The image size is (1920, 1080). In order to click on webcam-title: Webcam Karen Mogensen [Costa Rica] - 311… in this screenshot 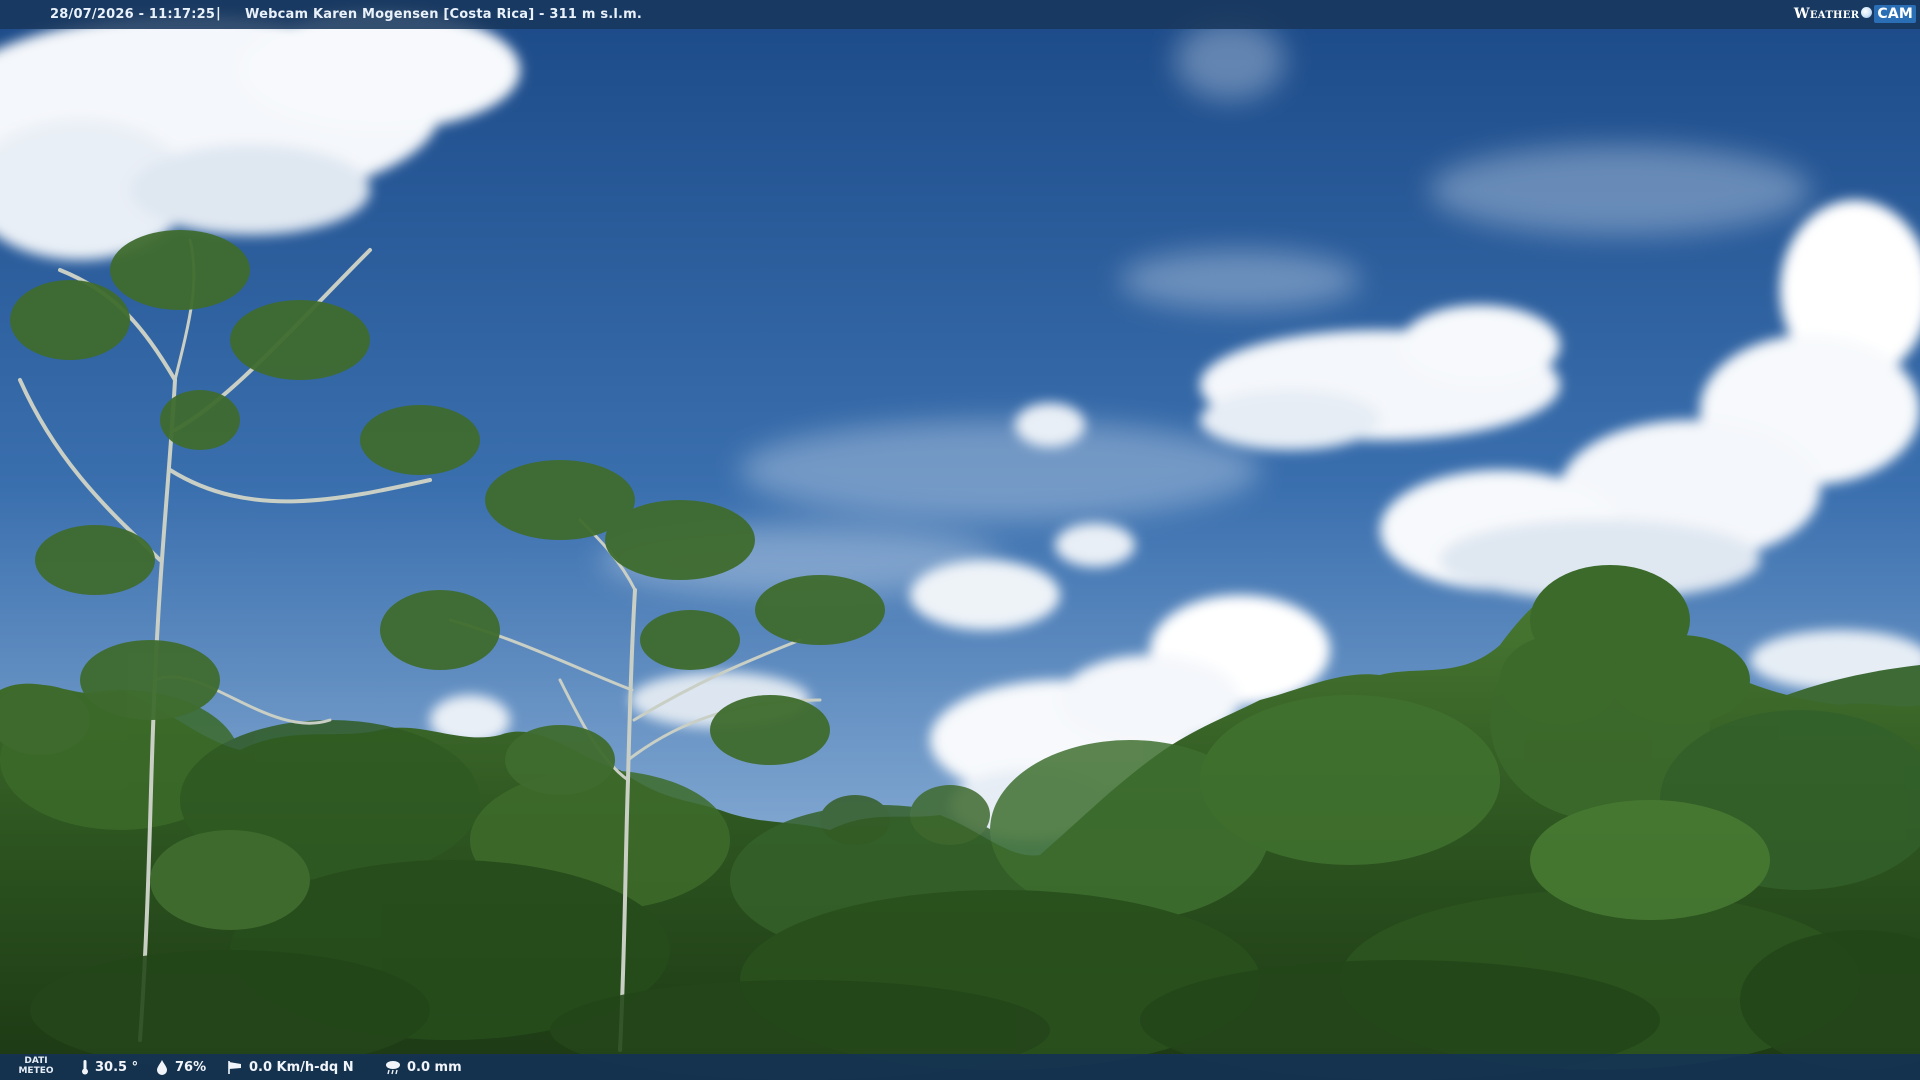, I will do `click(444, 14)`.